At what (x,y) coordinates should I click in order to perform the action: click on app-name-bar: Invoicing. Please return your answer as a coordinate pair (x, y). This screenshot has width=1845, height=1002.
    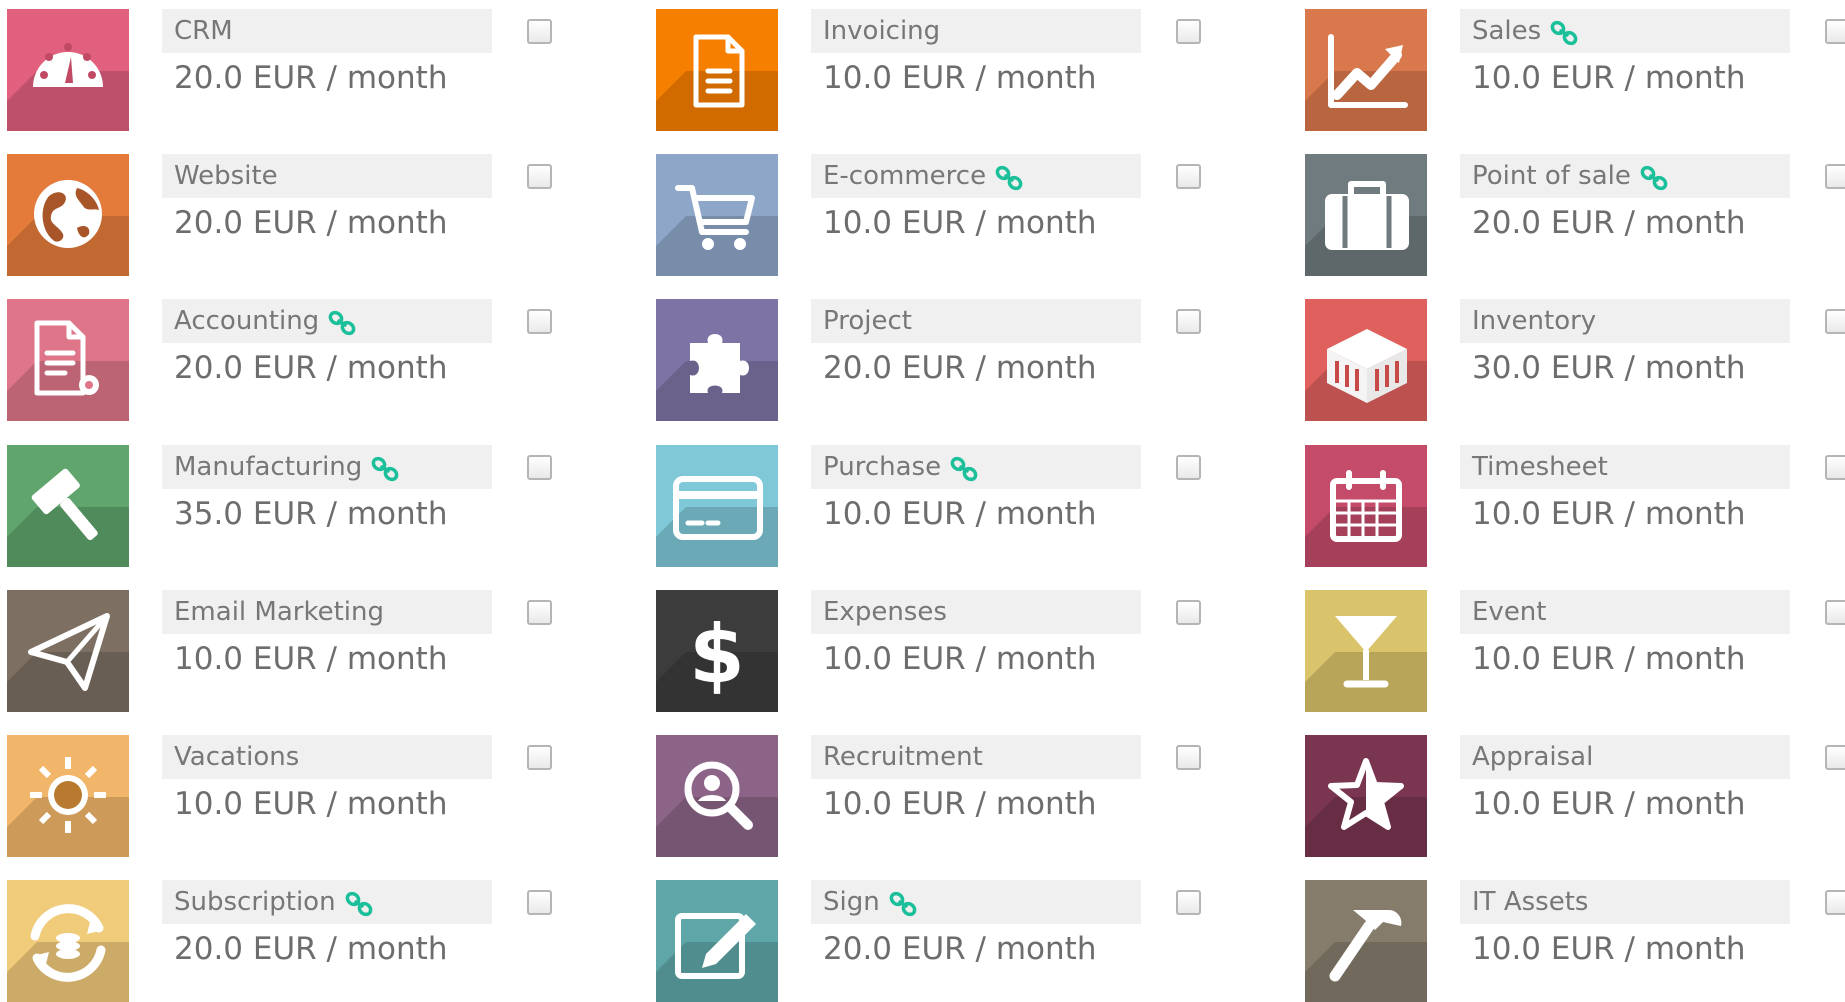
    Looking at the image, I should click on (976, 31).